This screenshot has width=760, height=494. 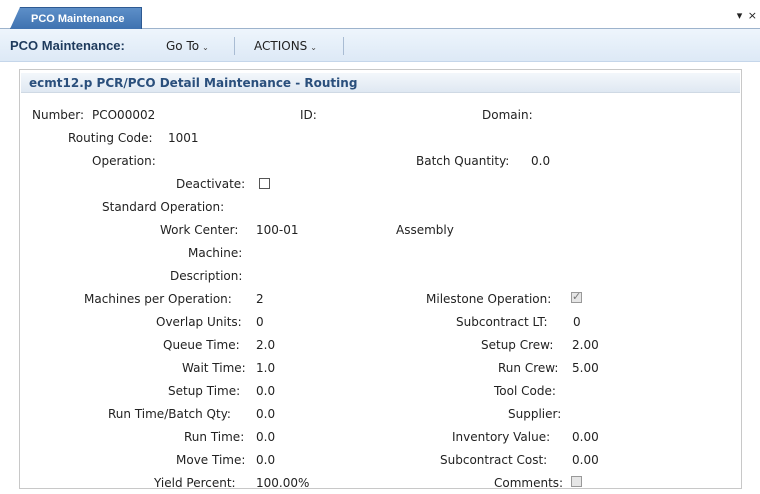 What do you see at coordinates (282, 483) in the screenshot?
I see `yield-percent-value: 100.00%` at bounding box center [282, 483].